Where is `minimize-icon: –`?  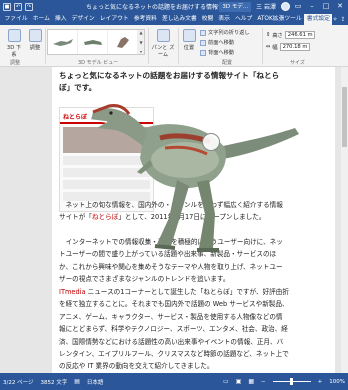
minimize-icon: – is located at coordinates (312, 6).